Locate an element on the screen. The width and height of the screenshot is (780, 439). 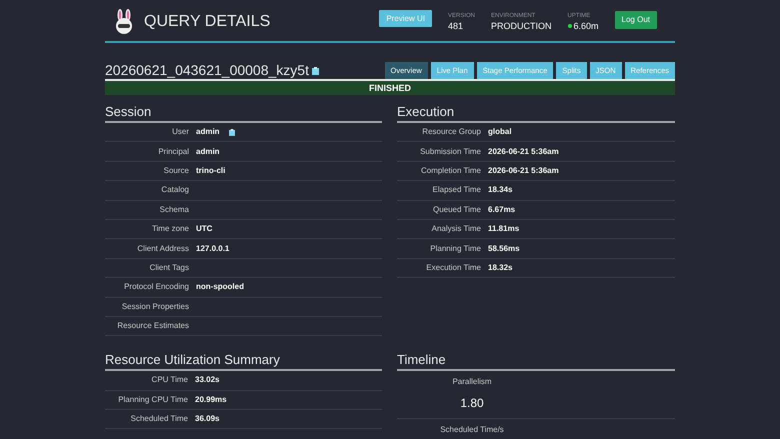
field-value: 33.02s is located at coordinates (207, 380).